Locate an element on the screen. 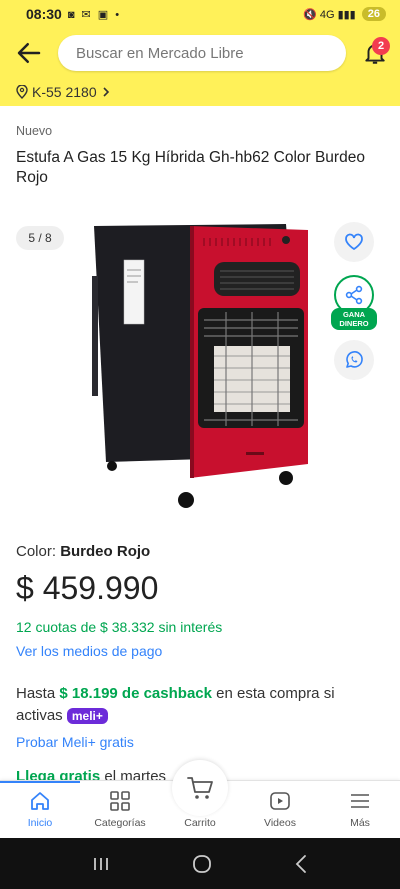 The image size is (400, 889). play-icon is located at coordinates (280, 801).